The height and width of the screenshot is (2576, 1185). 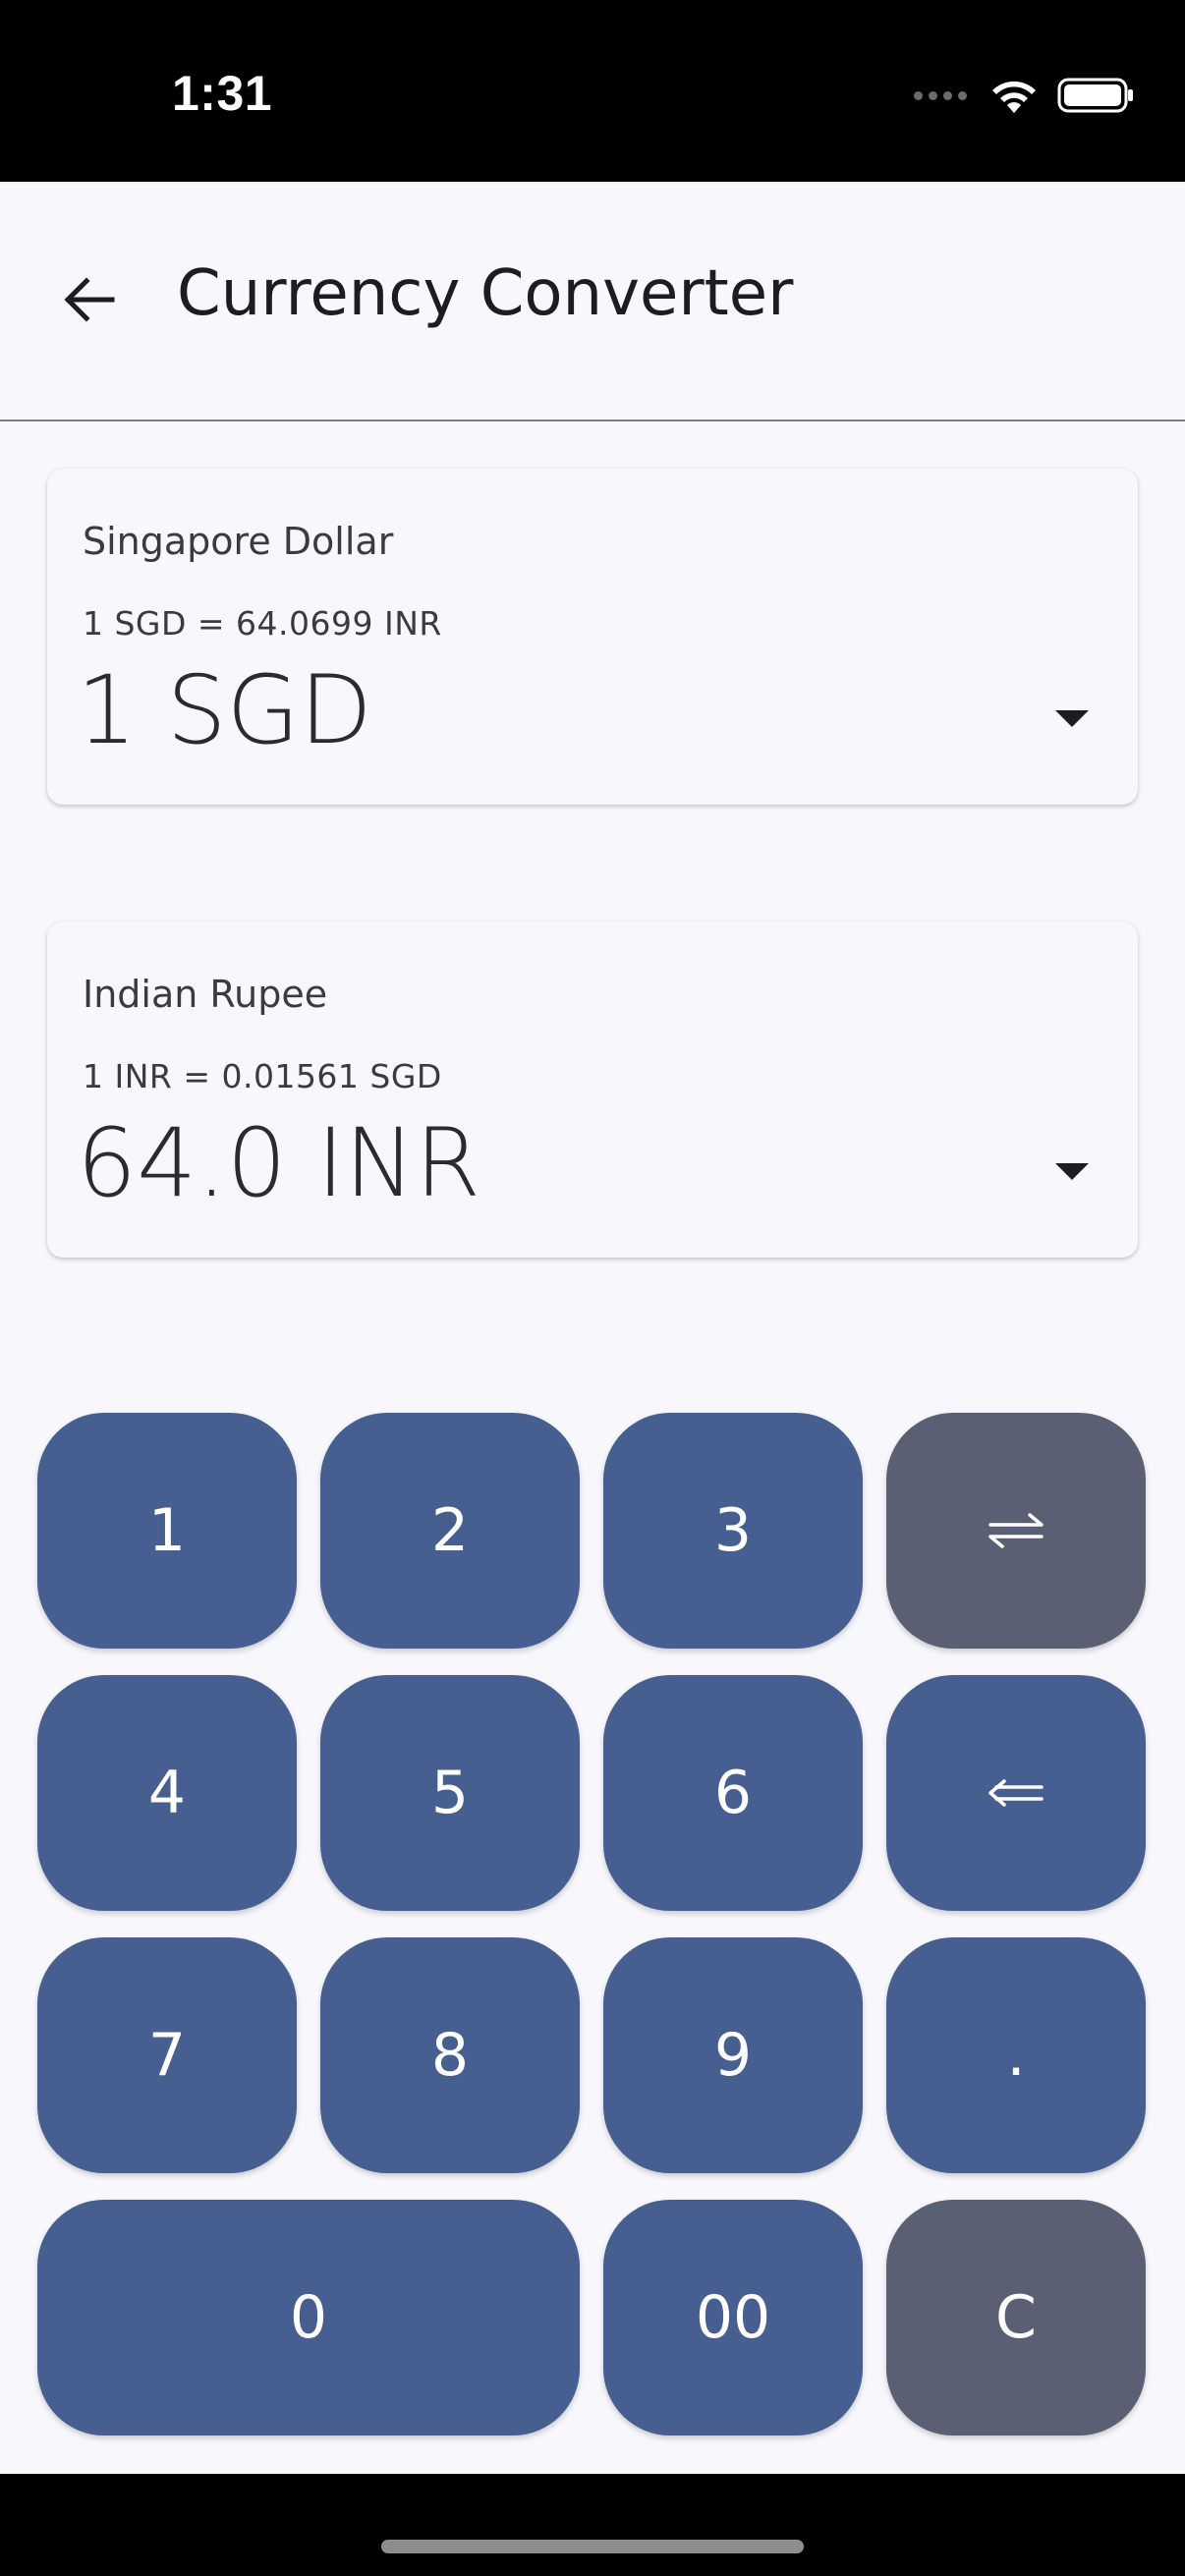 I want to click on status-time: 1:31, so click(x=223, y=93).